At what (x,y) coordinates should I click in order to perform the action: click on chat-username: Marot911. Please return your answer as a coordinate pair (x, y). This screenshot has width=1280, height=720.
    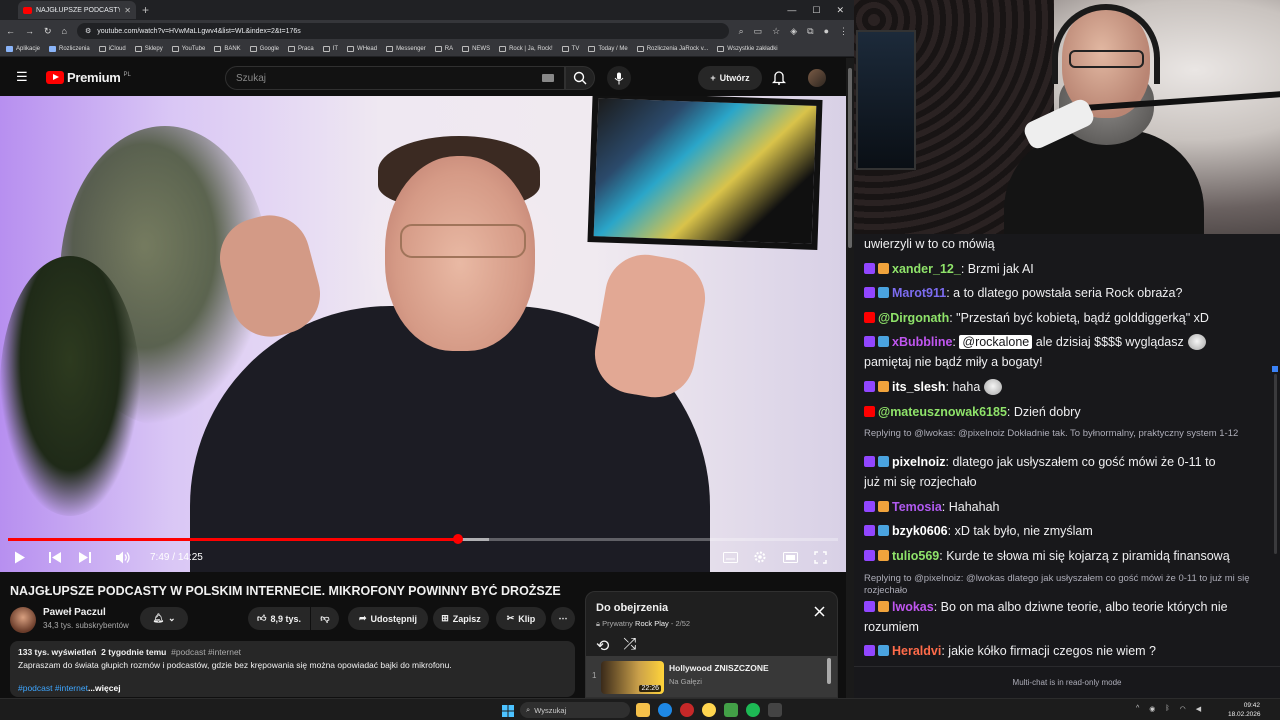
    Looking at the image, I should click on (919, 293).